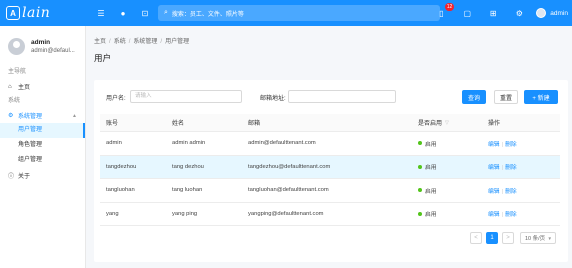 This screenshot has width=572, height=268. Describe the element at coordinates (549, 238) in the screenshot. I see `chevron-down-icon: ▼` at that location.